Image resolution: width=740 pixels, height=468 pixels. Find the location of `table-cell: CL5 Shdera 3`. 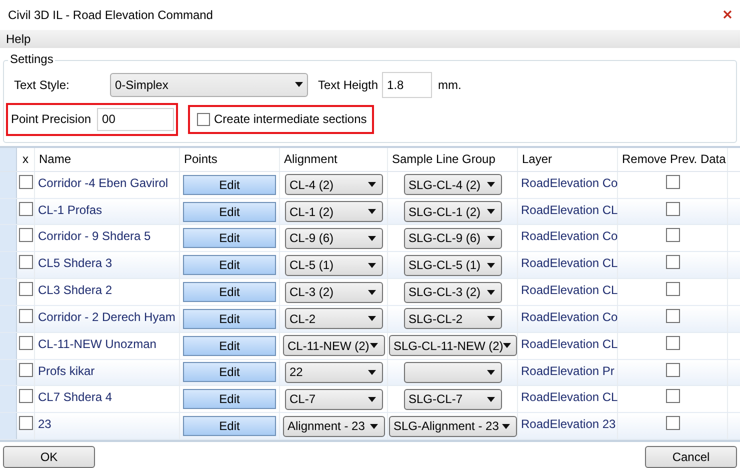

table-cell: CL5 Shdera 3 is located at coordinates (75, 263).